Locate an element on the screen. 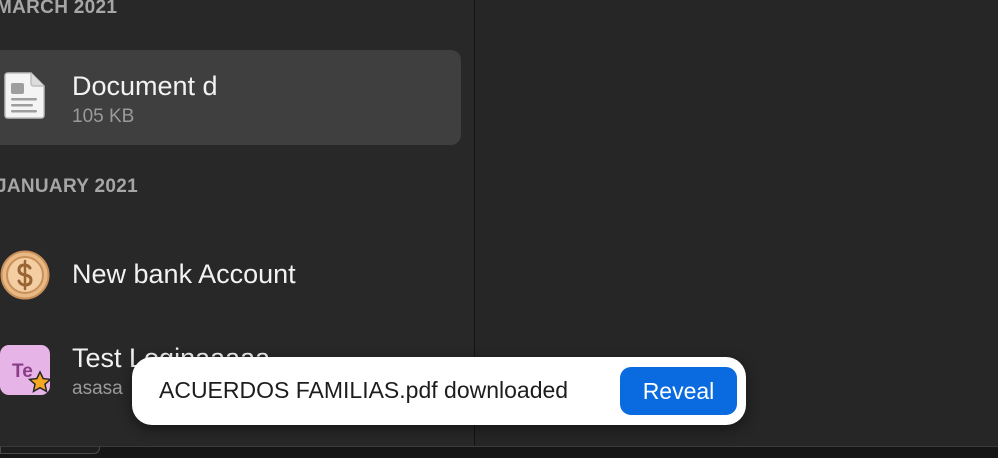 The width and height of the screenshot is (998, 458). item-subtitle: 105 KB is located at coordinates (103, 116).